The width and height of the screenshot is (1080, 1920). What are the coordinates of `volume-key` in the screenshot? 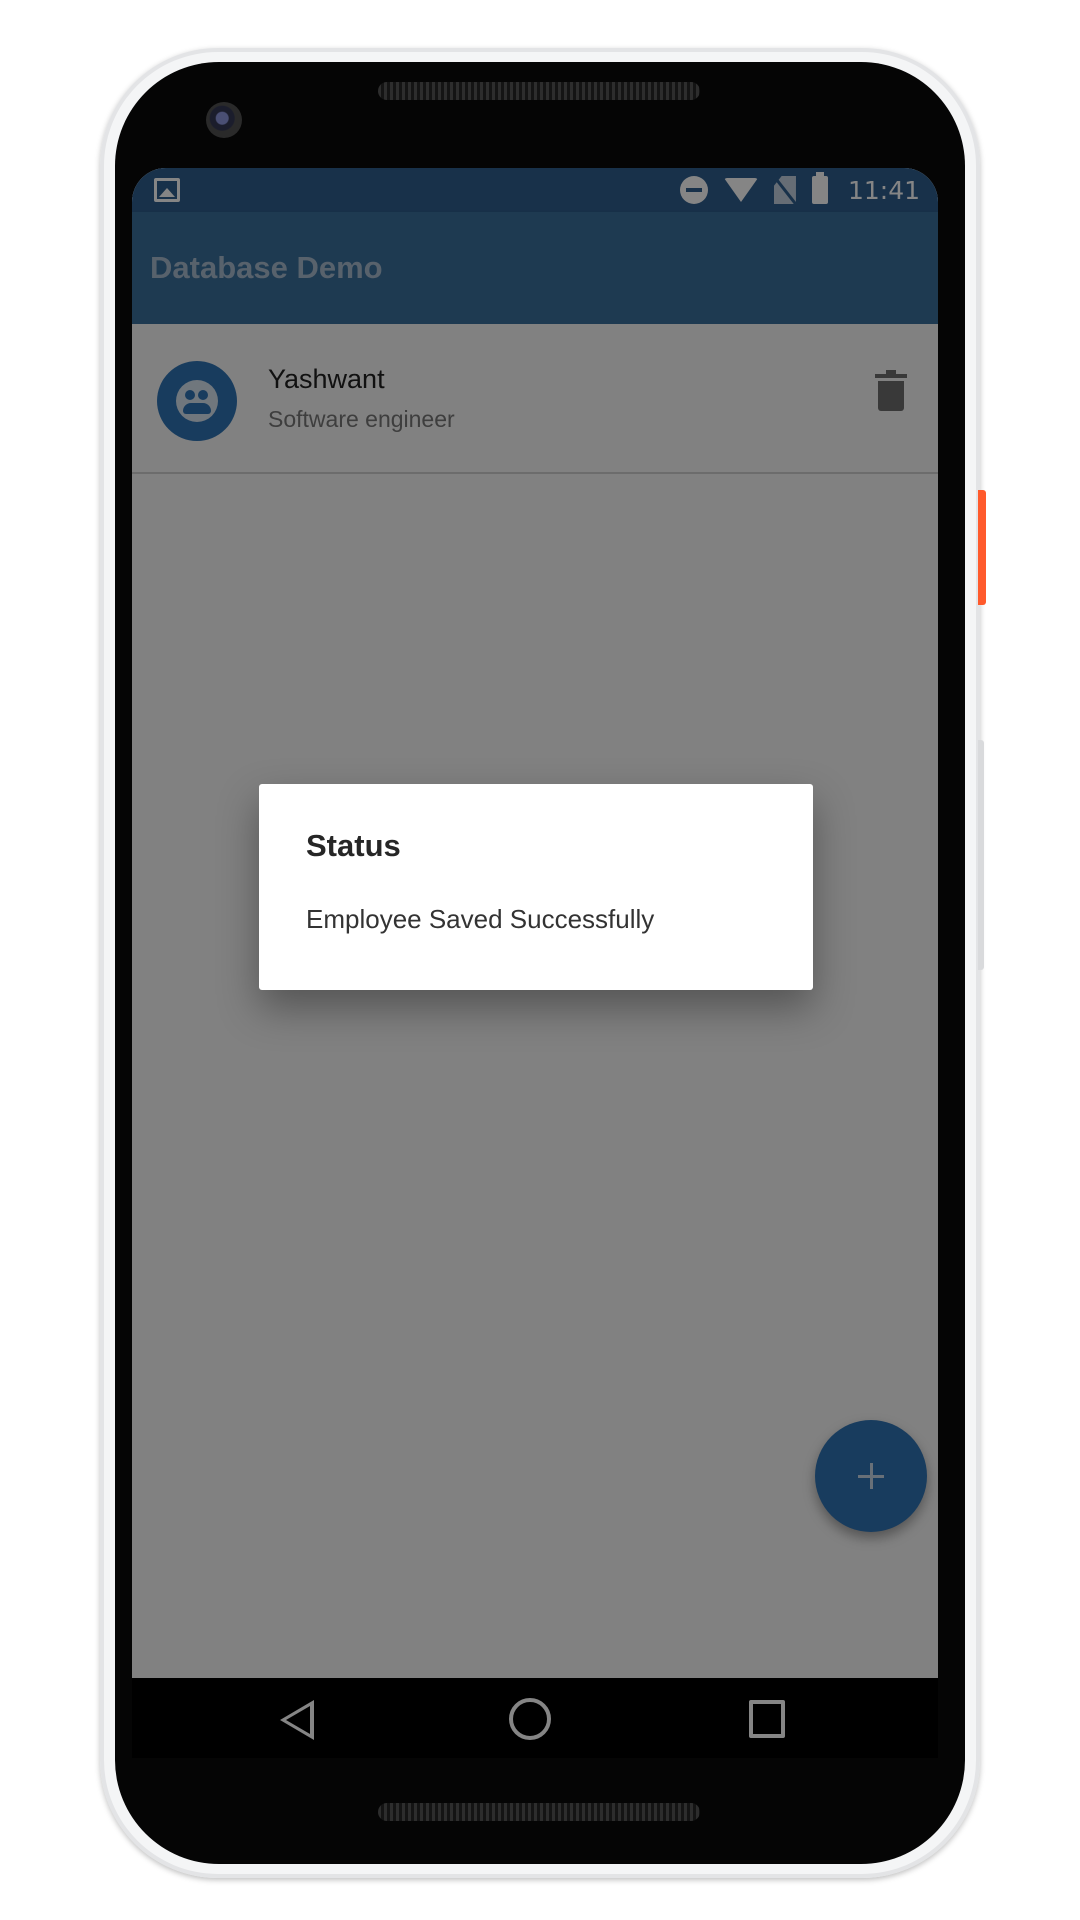 It's located at (981, 855).